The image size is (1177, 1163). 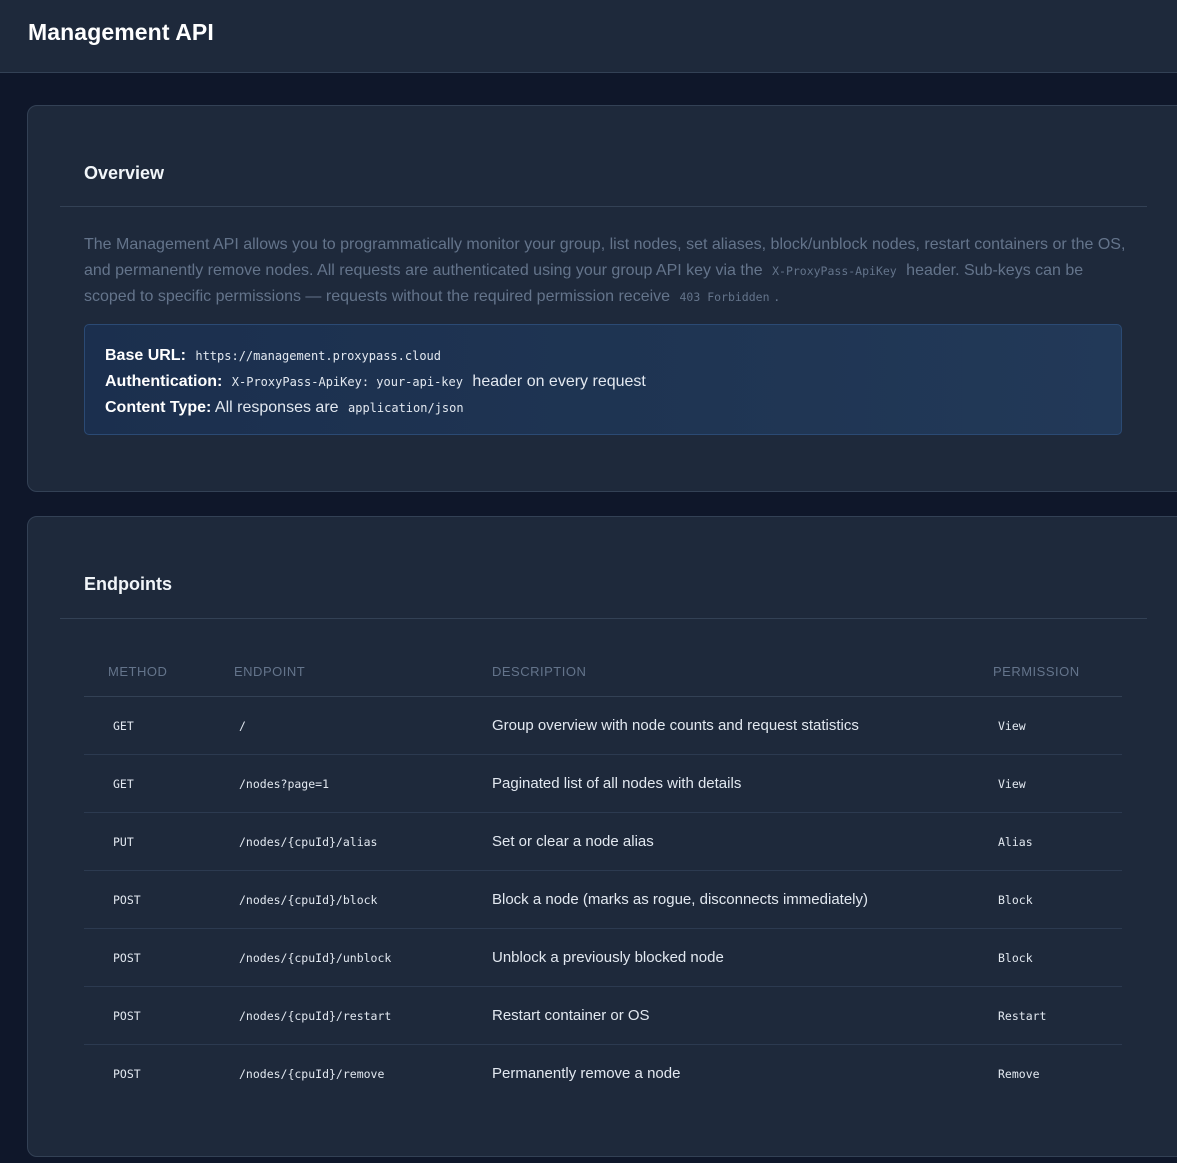 What do you see at coordinates (158, 407) in the screenshot?
I see `content-type-label: Content Type:` at bounding box center [158, 407].